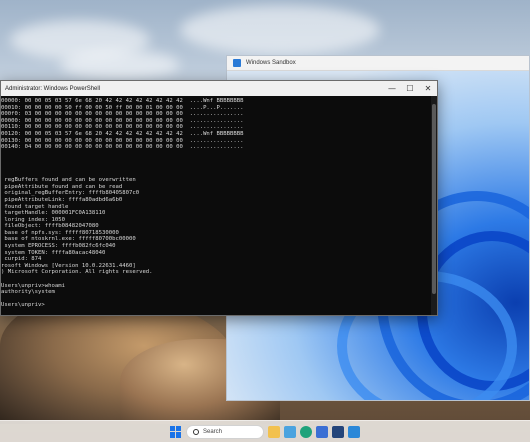 This screenshot has height=442, width=530. Describe the element at coordinates (60, 232) in the screenshot. I see `console-line: base of npfs.sys: fffff80718530000` at that location.